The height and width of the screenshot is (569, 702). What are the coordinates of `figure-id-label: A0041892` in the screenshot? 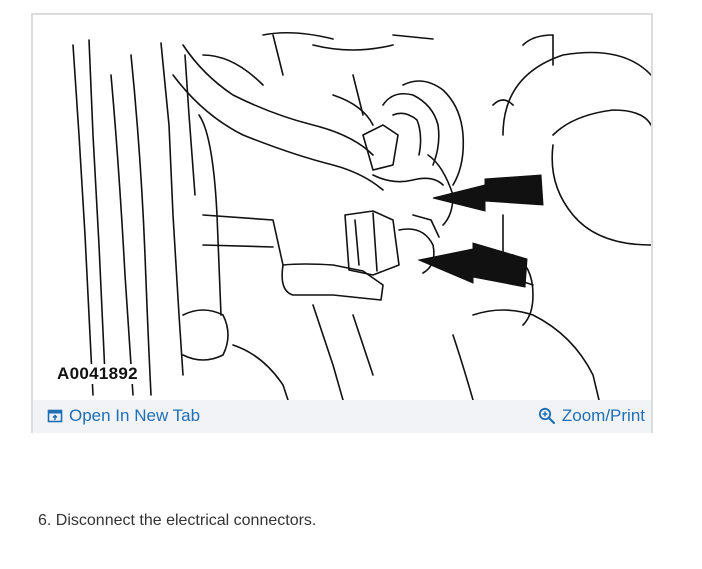 It's located at (99, 374).